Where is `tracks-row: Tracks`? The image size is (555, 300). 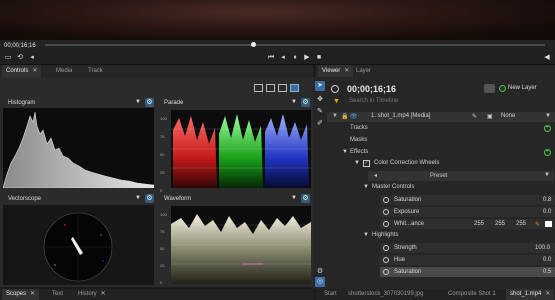 tracks-row: Tracks is located at coordinates (441, 129).